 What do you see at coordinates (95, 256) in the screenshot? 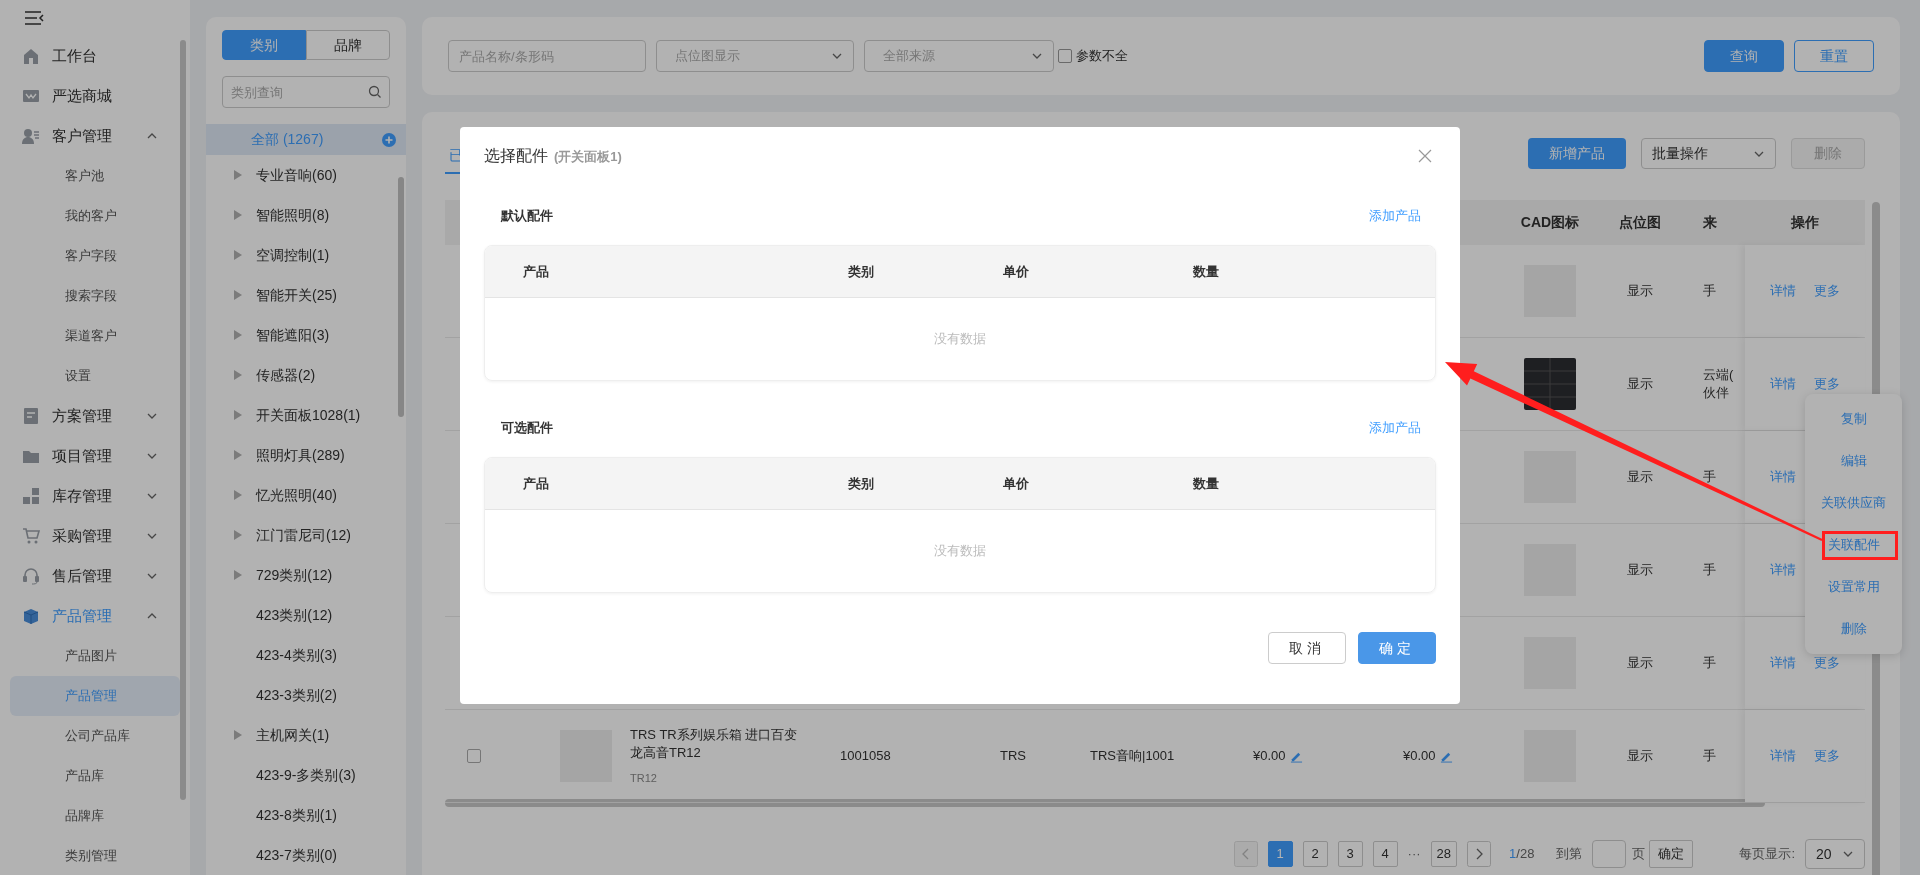
I see `sidebar-subitem: 客户字段` at bounding box center [95, 256].